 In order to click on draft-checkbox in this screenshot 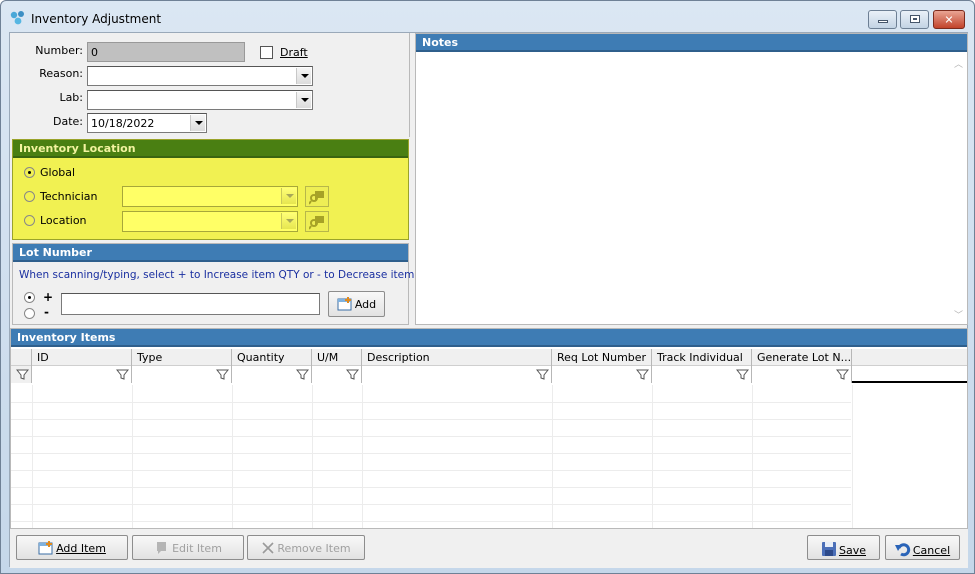, I will do `click(266, 52)`.